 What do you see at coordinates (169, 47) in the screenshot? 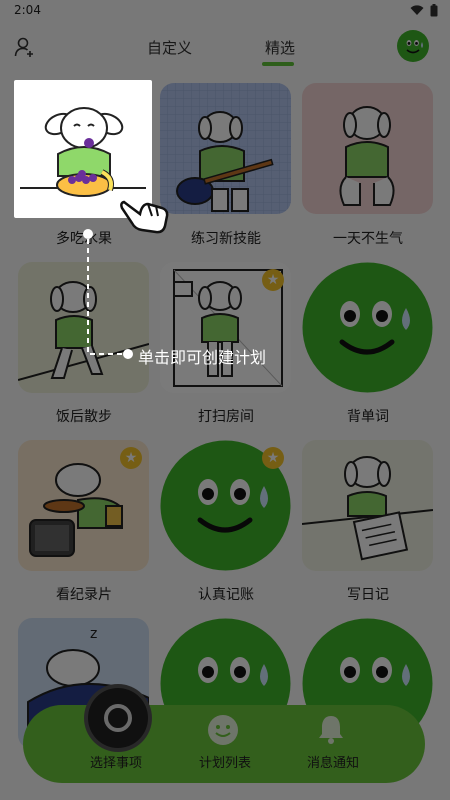
I see `tab-custom: 自定义` at bounding box center [169, 47].